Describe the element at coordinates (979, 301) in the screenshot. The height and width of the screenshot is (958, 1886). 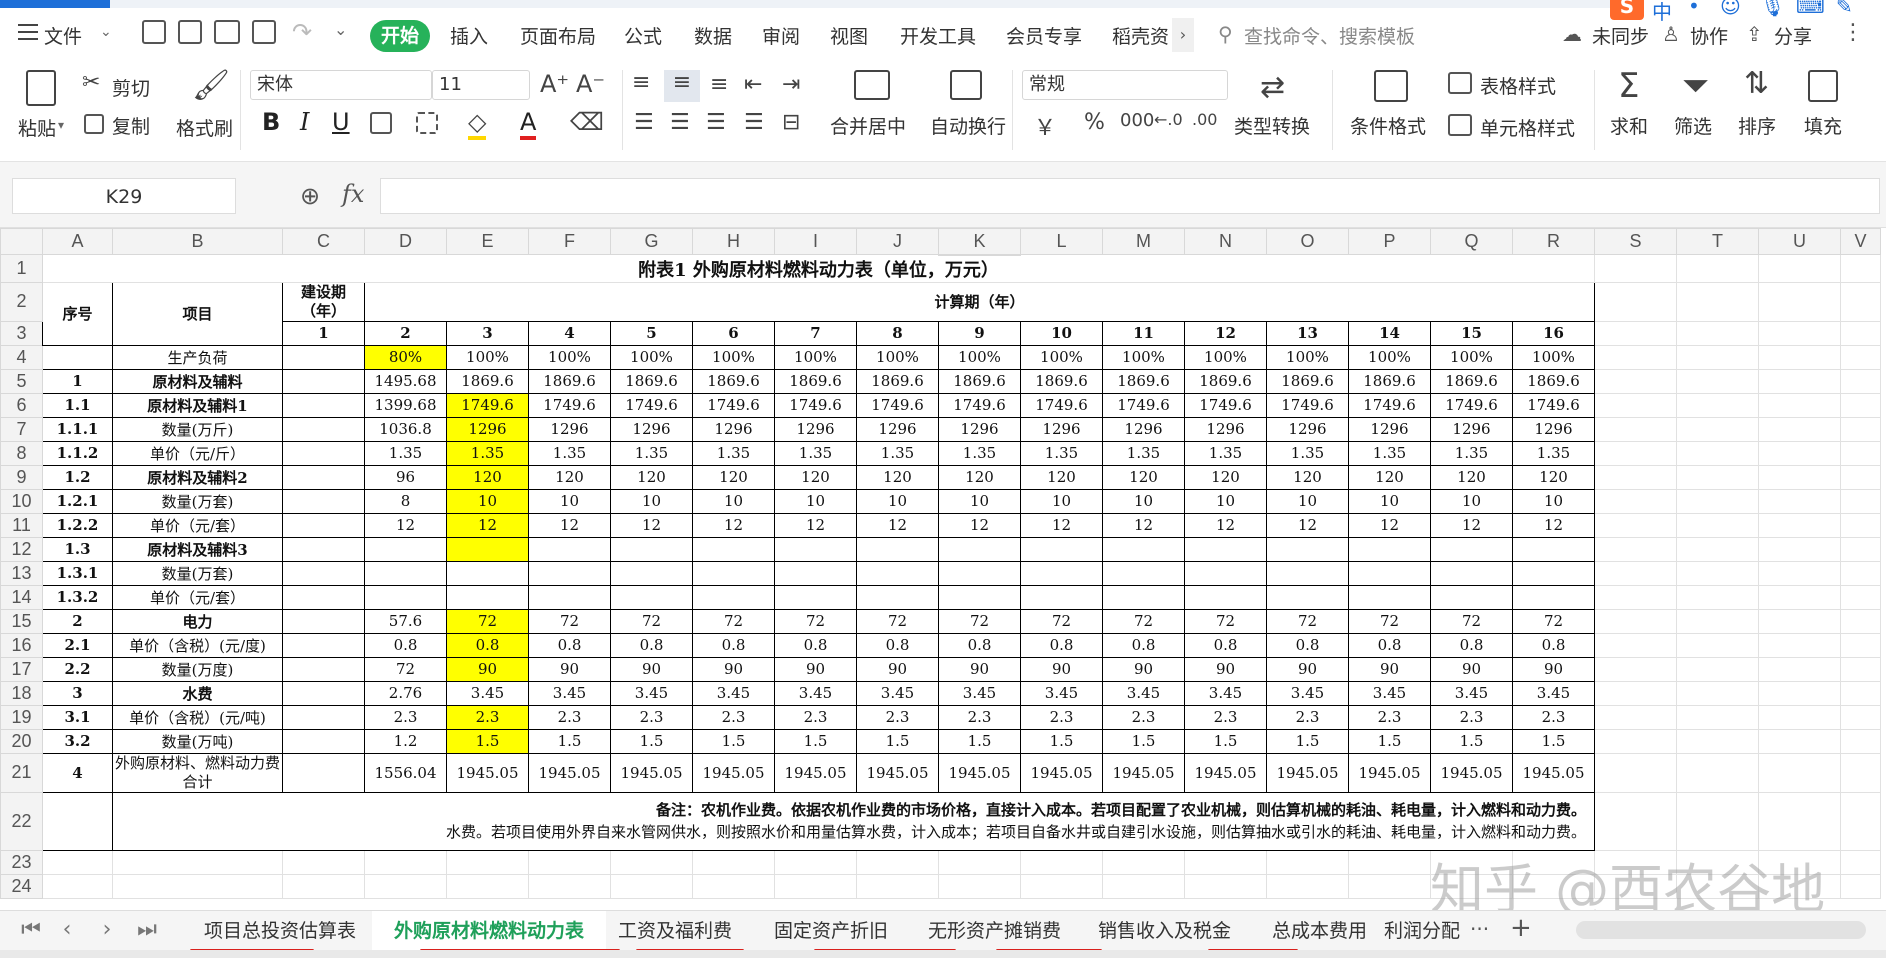
I see `header-calc-period: 计算期（年）` at that location.